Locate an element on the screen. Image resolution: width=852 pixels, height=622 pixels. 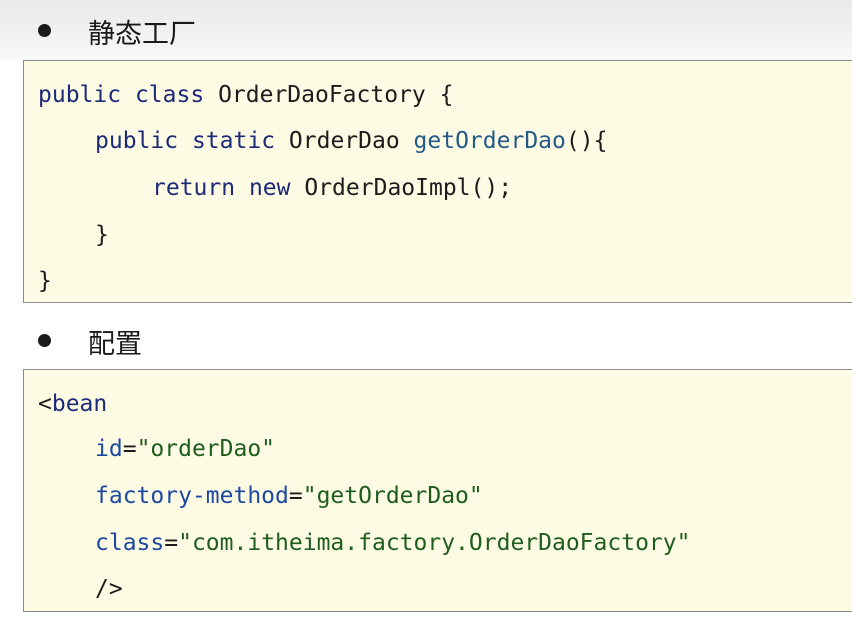
class-name: OrderDaoFactory is located at coordinates (322, 95).